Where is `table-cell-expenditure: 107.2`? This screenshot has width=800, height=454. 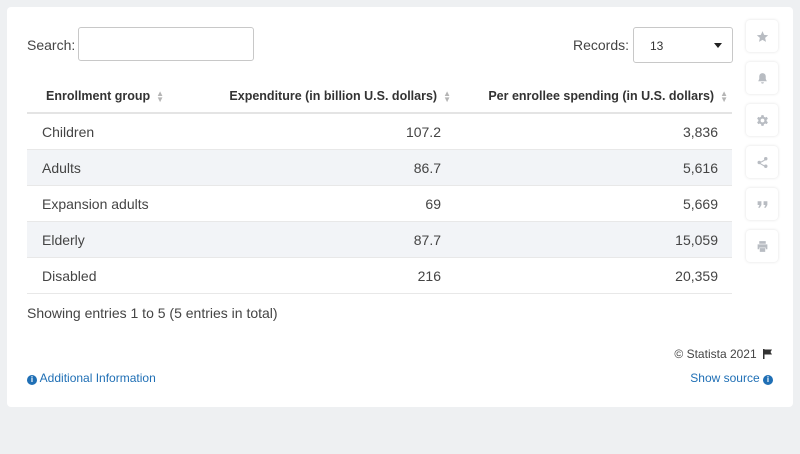 table-cell-expenditure: 107.2 is located at coordinates (325, 131).